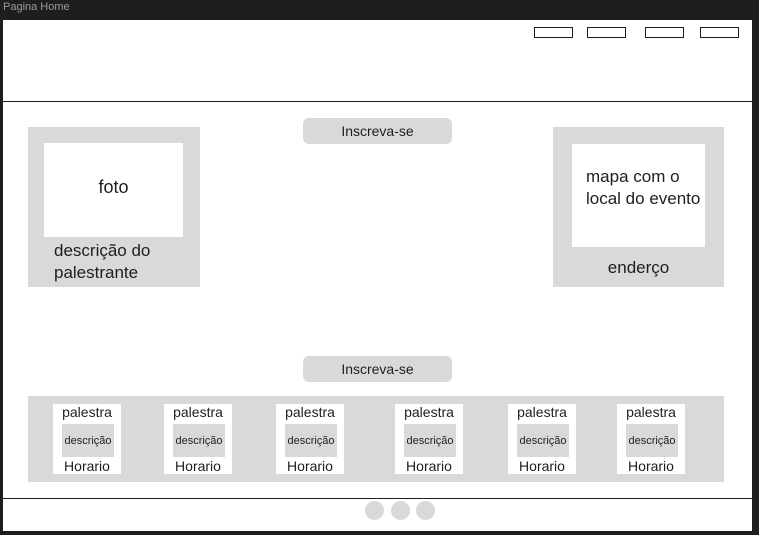 The image size is (759, 535). I want to click on header-divider, so click(377, 101).